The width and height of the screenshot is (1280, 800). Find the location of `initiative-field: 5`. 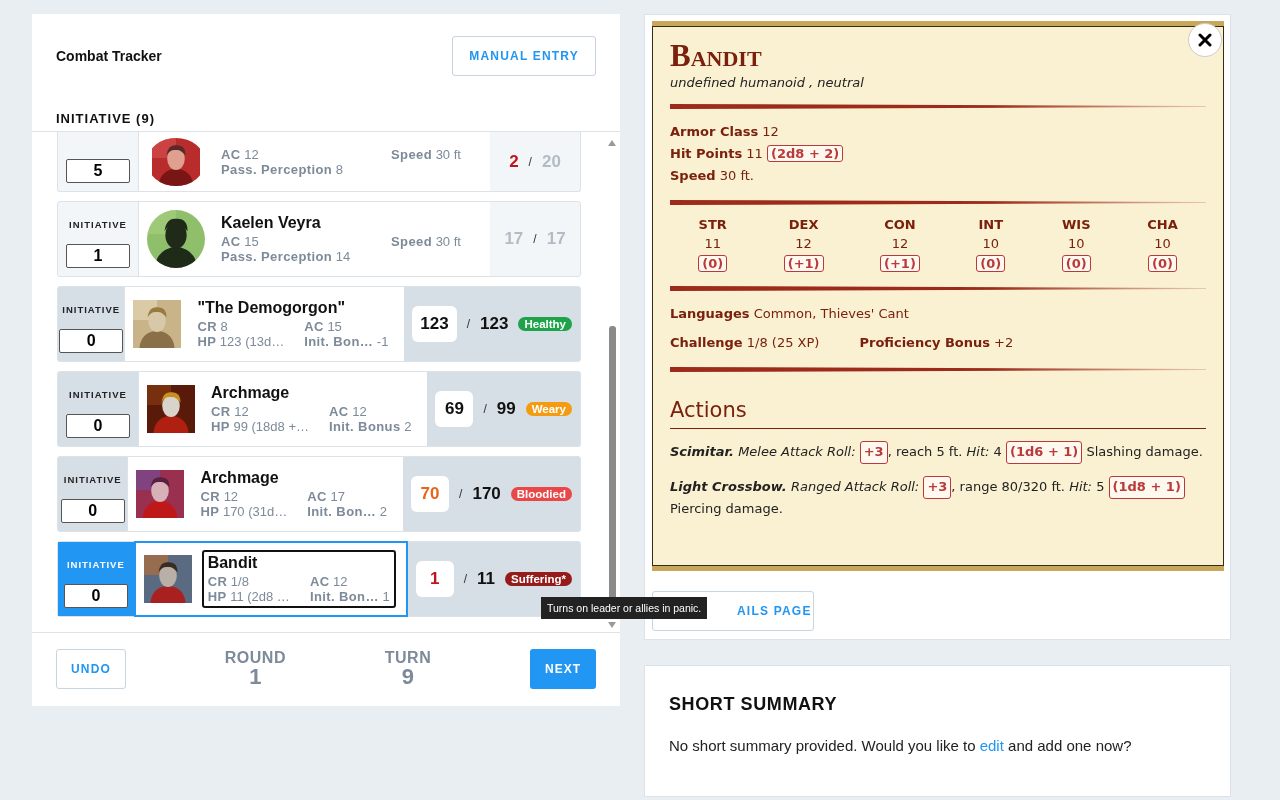

initiative-field: 5 is located at coordinates (98, 171).